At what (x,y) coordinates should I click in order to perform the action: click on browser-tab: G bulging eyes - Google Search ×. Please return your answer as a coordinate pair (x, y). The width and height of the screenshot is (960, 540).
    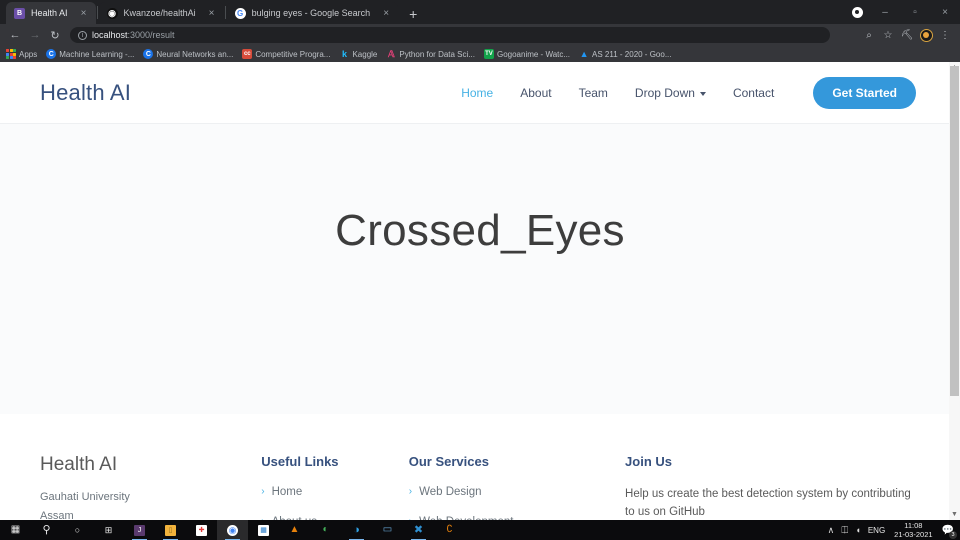
    Looking at the image, I should click on (312, 13).